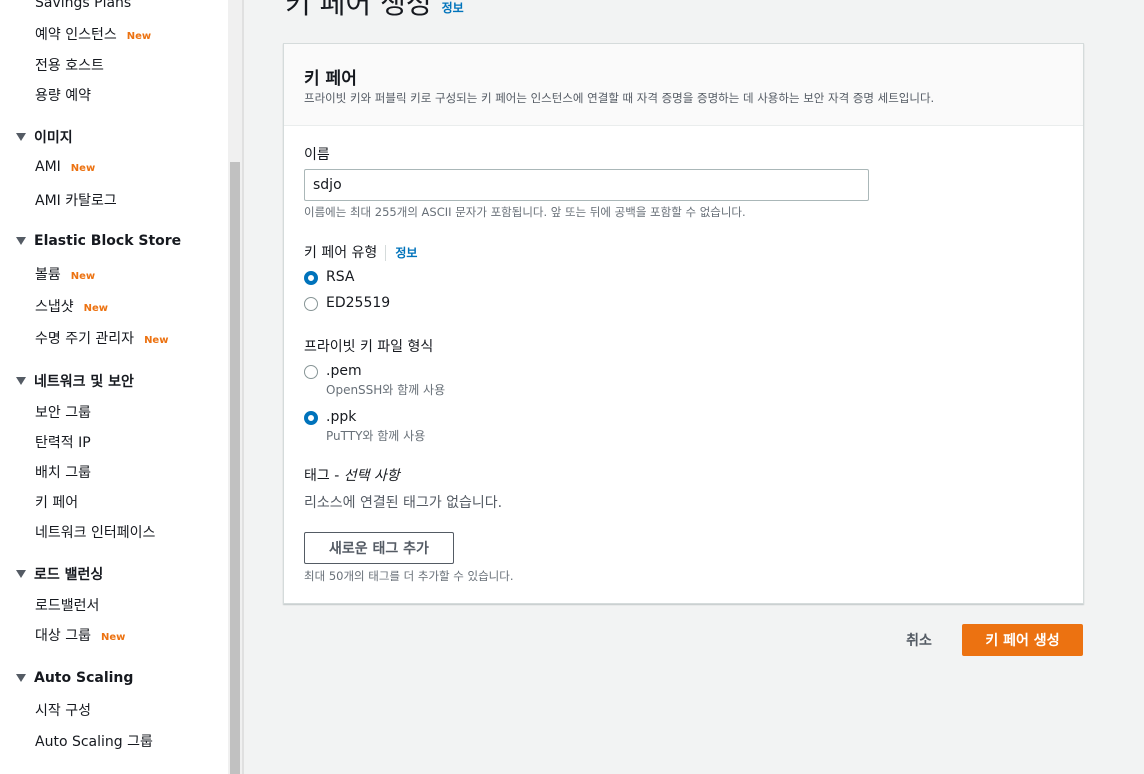 This screenshot has width=1144, height=774. Describe the element at coordinates (341, 417) in the screenshot. I see `radio-label: .ppk` at that location.